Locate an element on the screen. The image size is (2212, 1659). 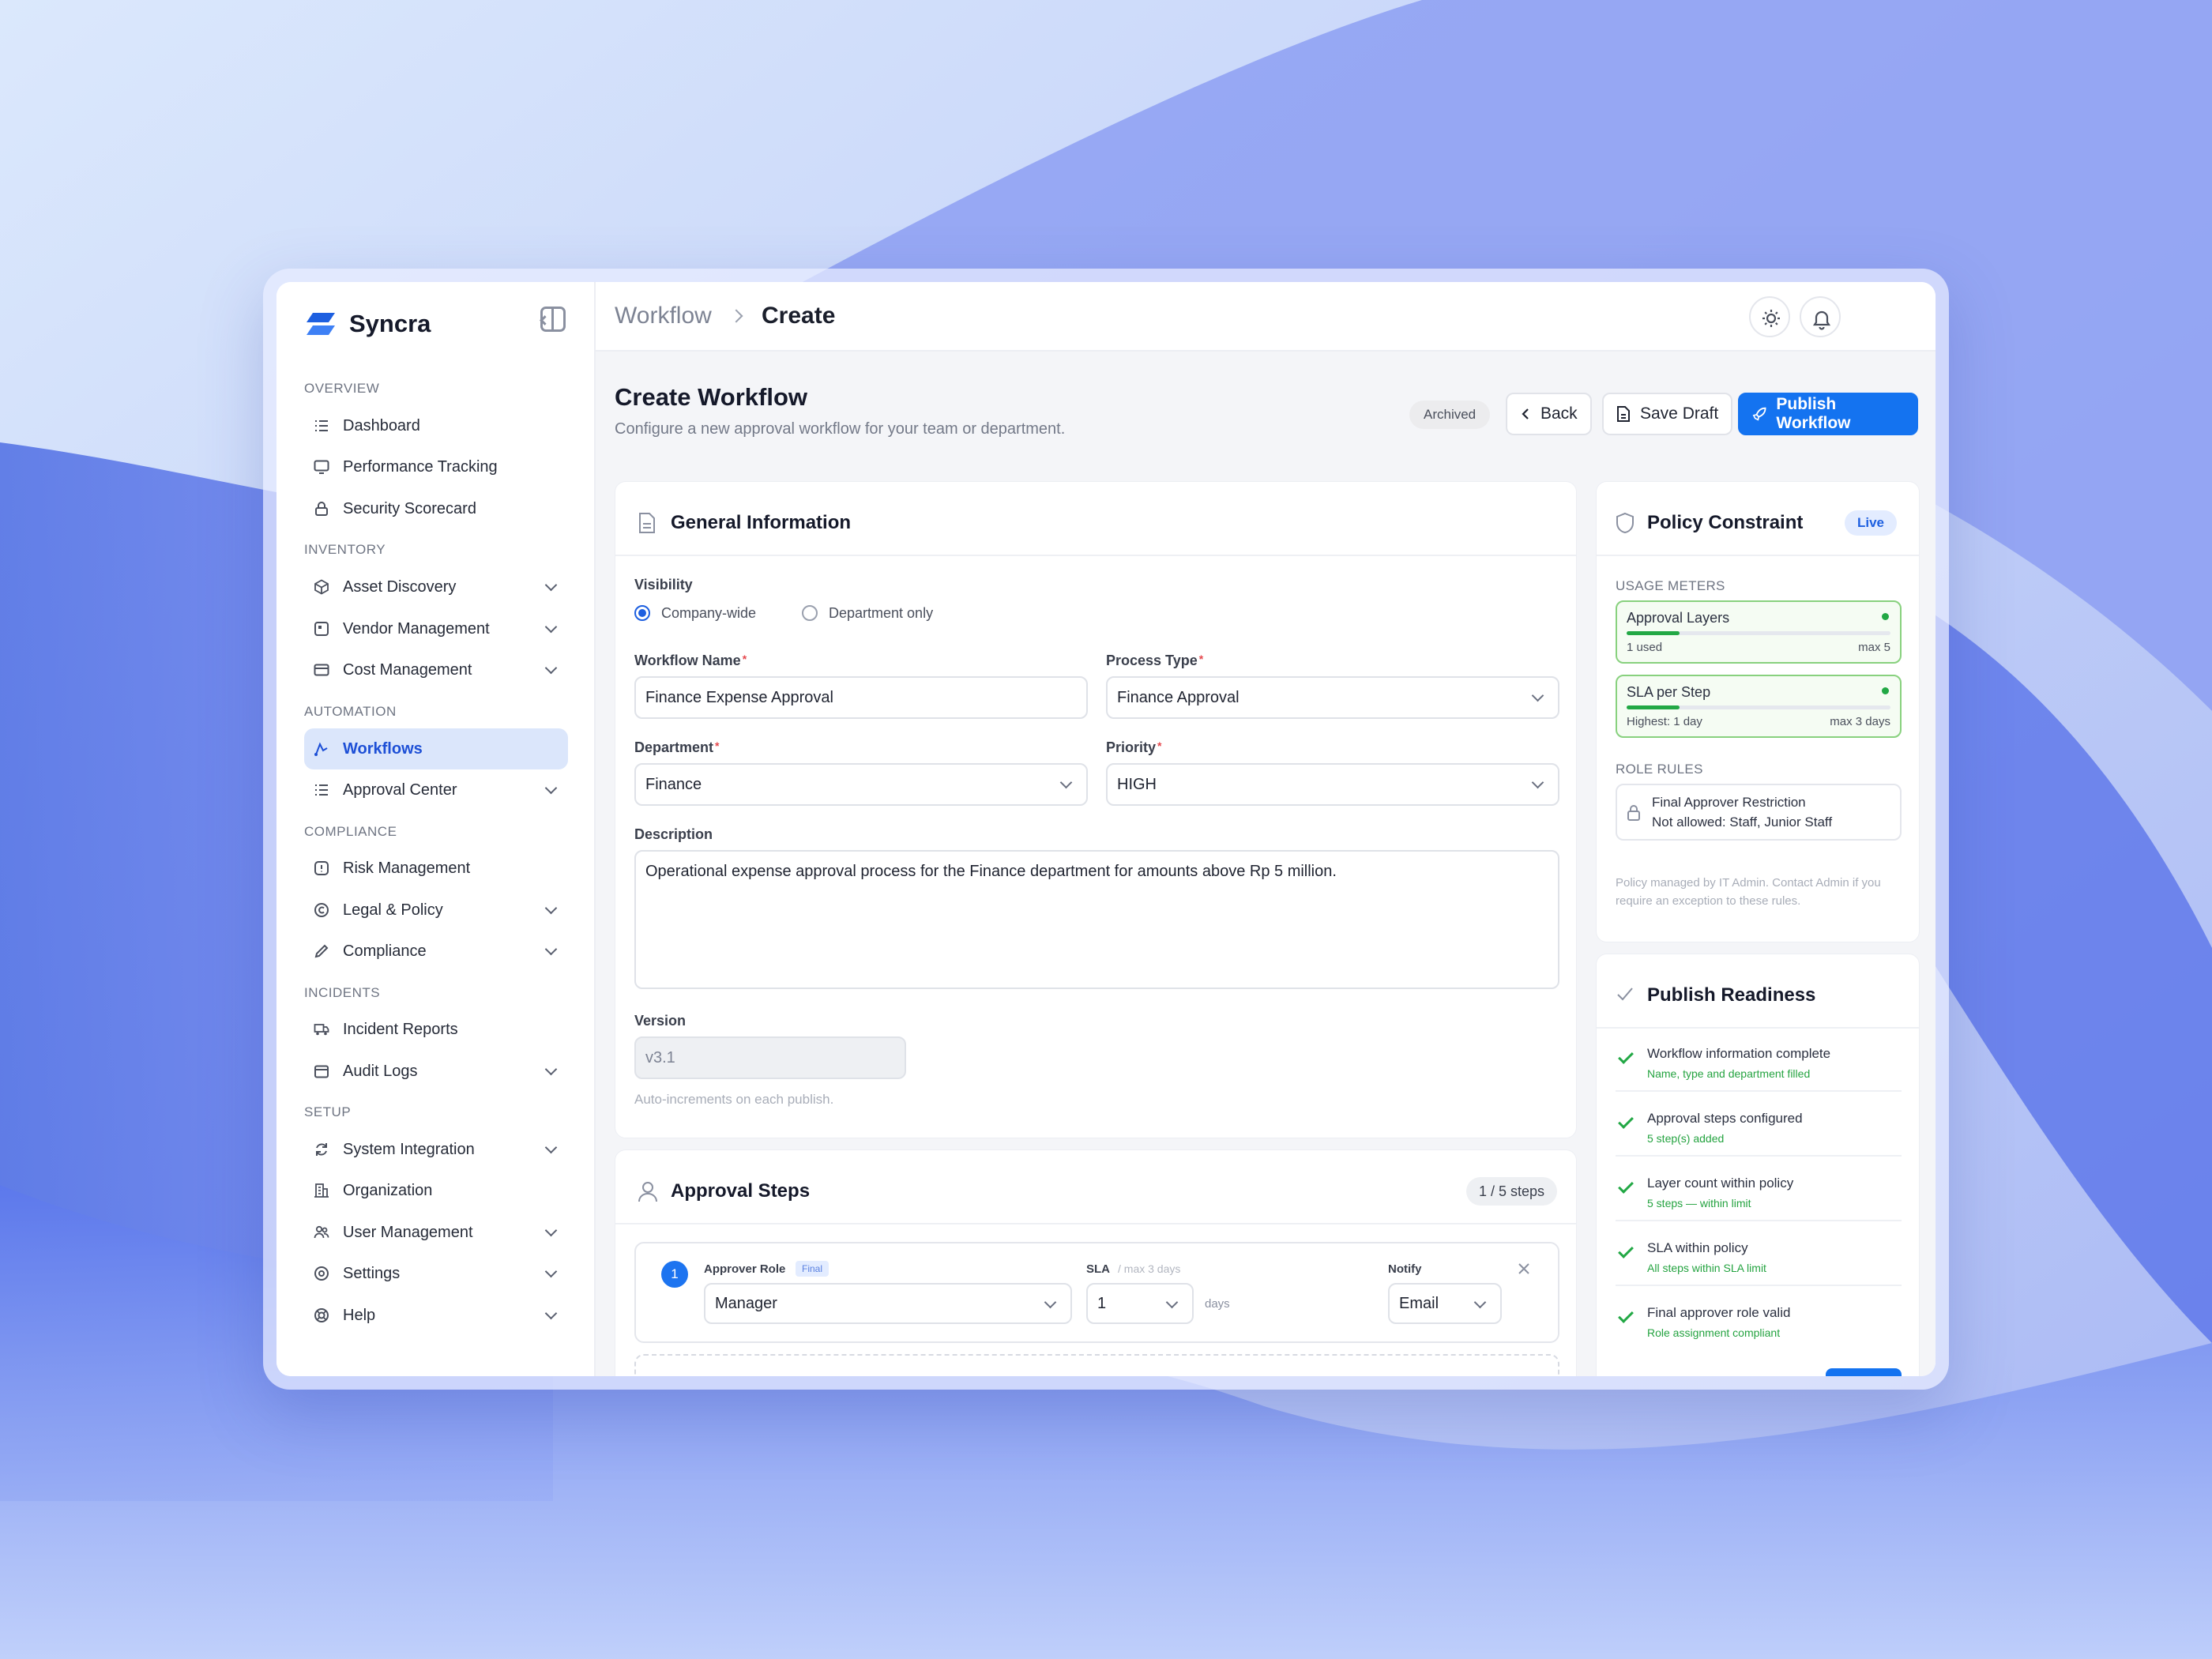
back-button: Back is located at coordinates (1549, 414).